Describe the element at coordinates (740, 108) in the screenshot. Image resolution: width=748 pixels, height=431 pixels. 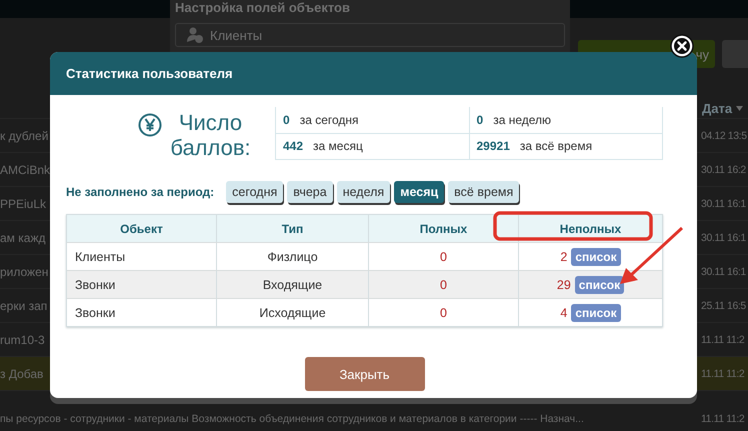
I see `caret-icon` at that location.